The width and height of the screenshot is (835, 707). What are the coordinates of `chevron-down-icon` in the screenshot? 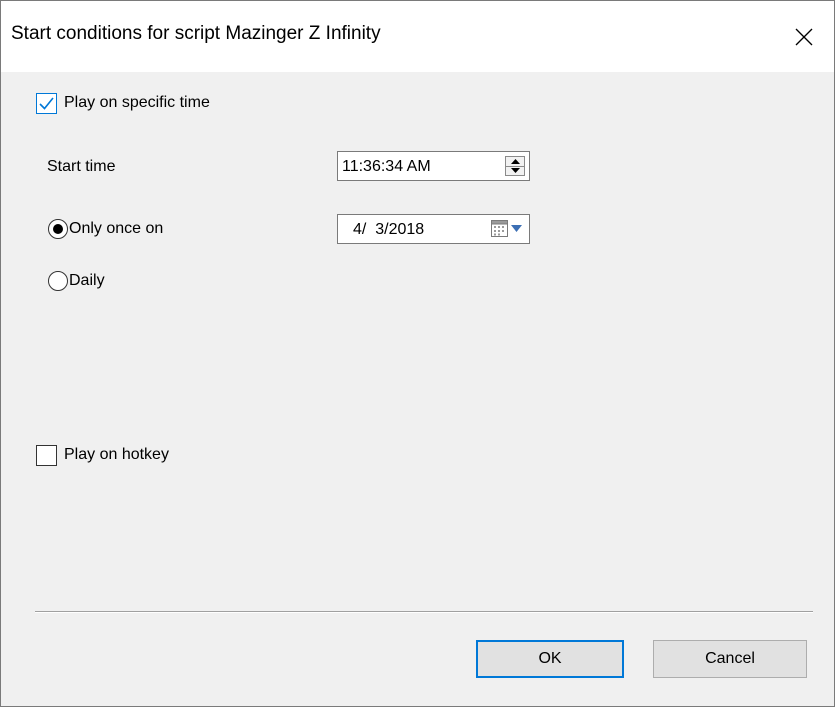 It's located at (516, 228).